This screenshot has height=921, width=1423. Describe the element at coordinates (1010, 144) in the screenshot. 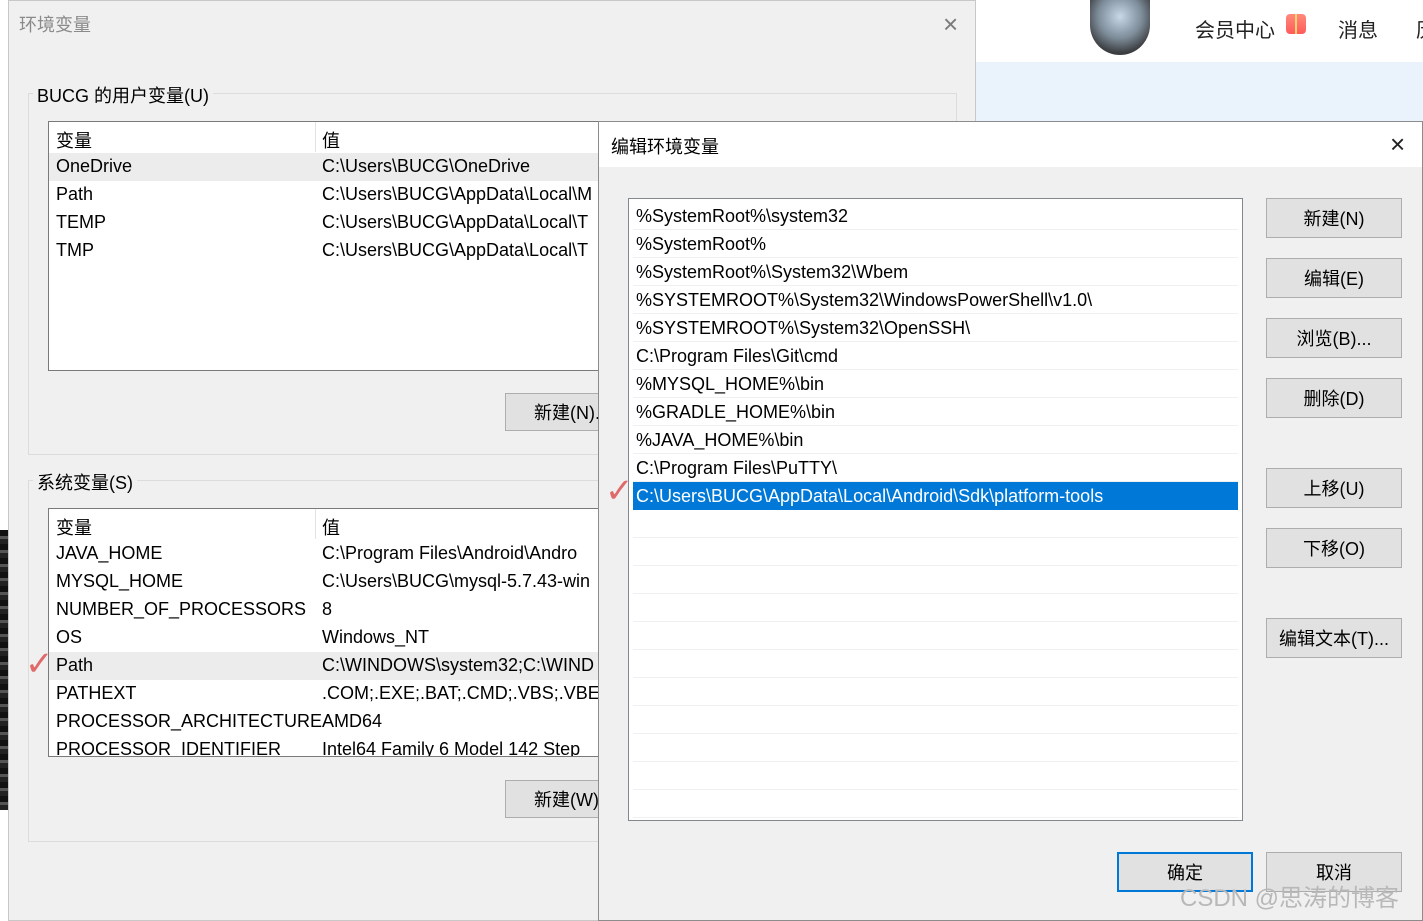

I see `dialog-titlebar` at that location.